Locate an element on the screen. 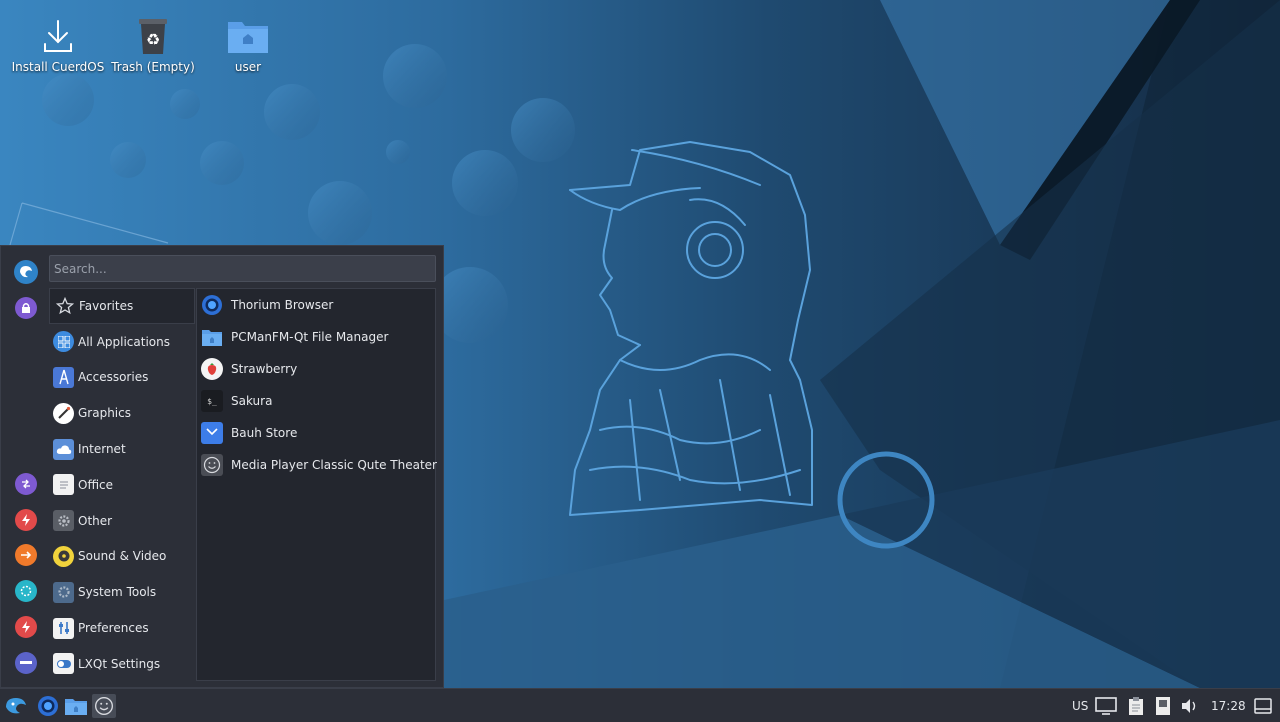 The height and width of the screenshot is (722, 1280). clipboard-icon is located at coordinates (1136, 706).